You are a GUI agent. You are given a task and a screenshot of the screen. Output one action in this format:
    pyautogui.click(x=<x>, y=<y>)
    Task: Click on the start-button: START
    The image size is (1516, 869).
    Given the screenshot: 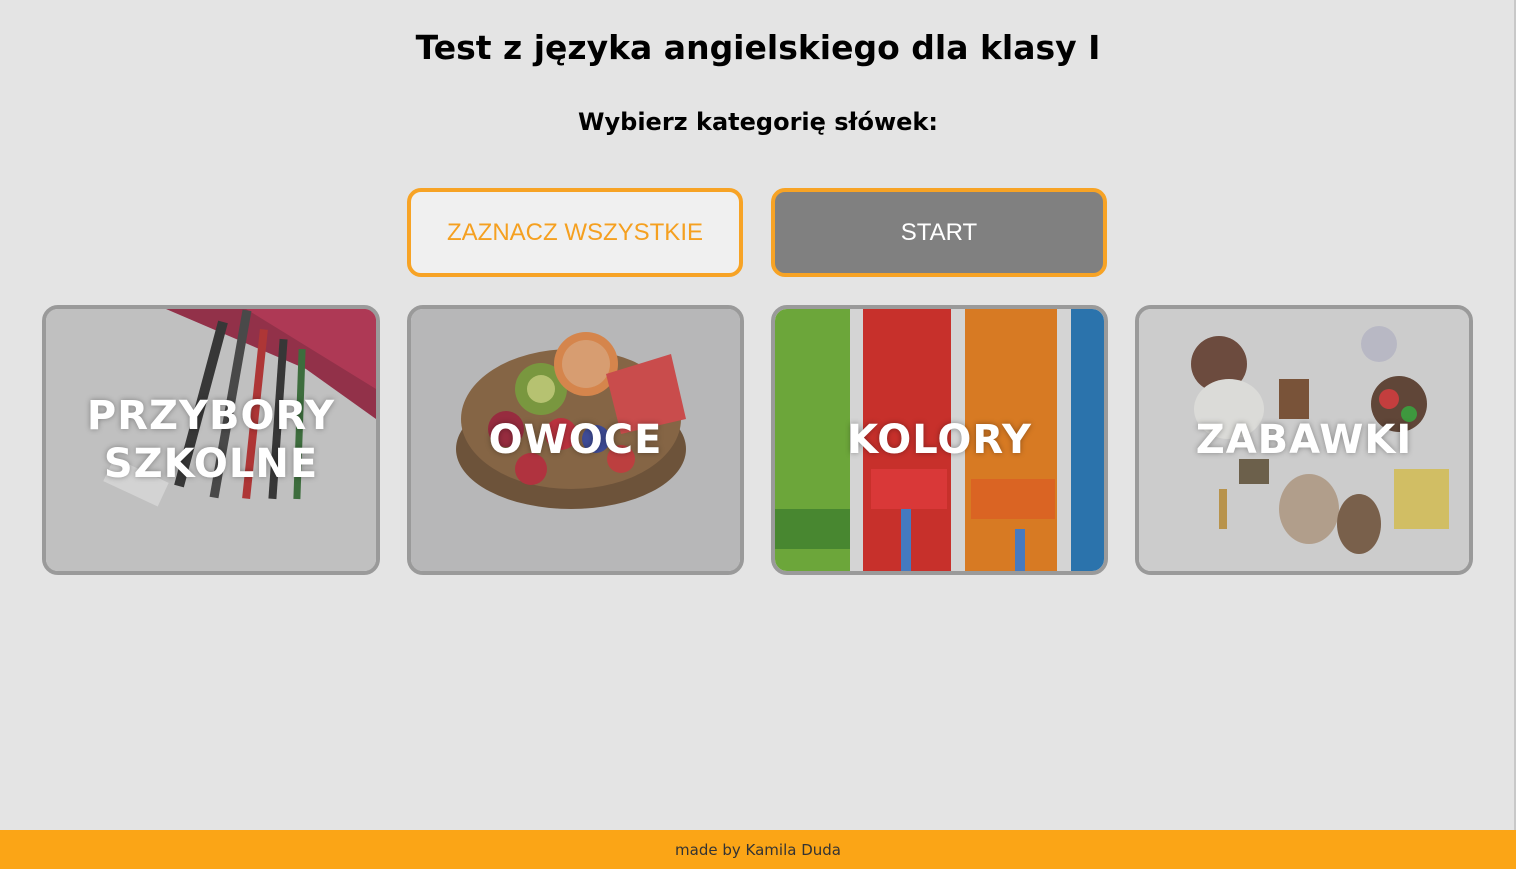 What is the action you would take?
    pyautogui.click(x=939, y=232)
    